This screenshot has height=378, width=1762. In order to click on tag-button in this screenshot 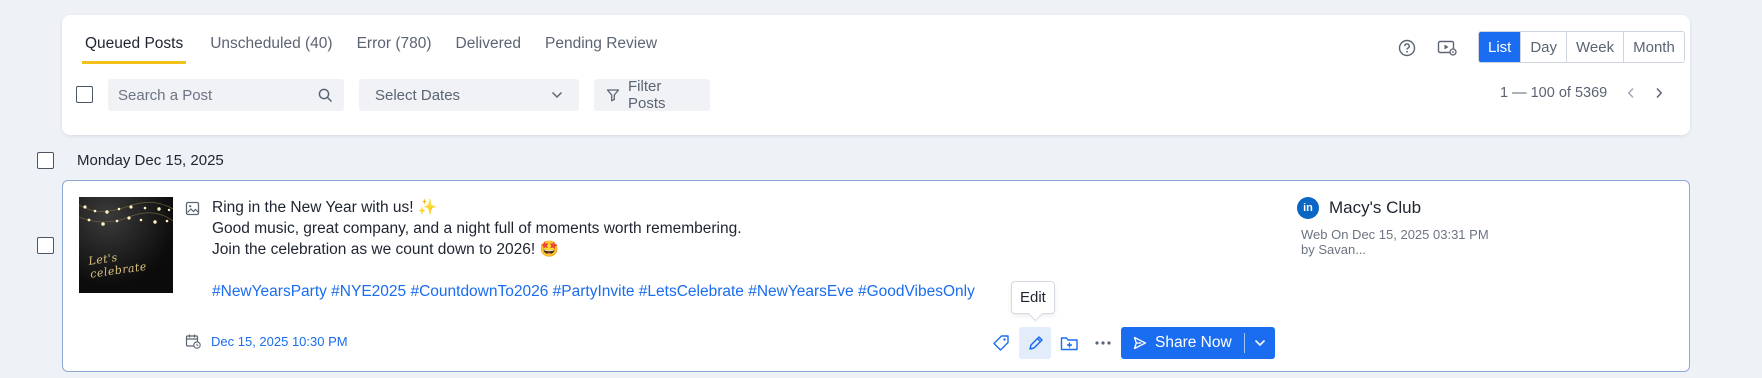, I will do `click(1001, 343)`.